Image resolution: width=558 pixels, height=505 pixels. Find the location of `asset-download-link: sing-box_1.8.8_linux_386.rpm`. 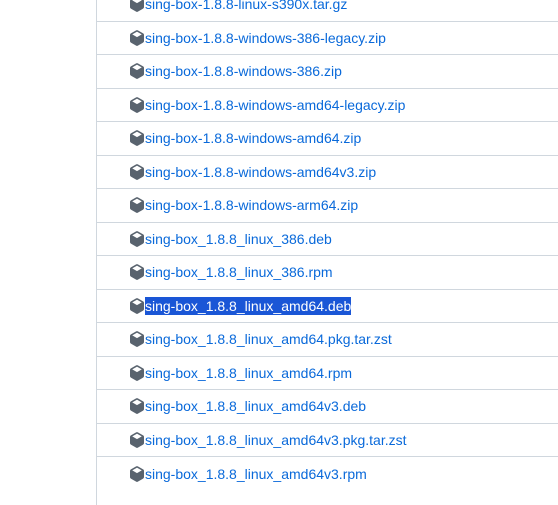

asset-download-link: sing-box_1.8.8_linux_386.rpm is located at coordinates (239, 272).